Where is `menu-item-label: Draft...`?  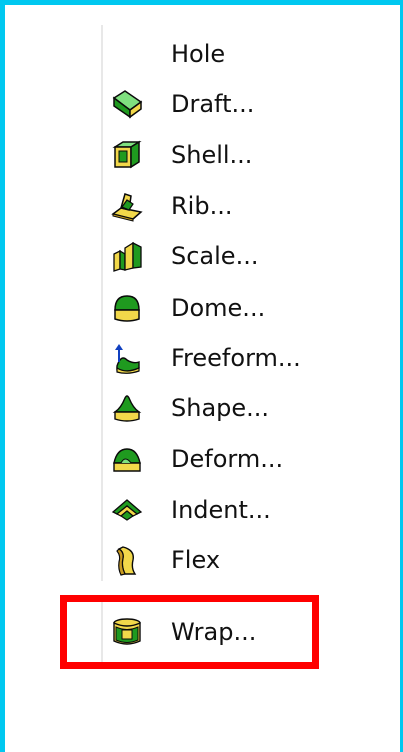
menu-item-label: Draft... is located at coordinates (213, 104).